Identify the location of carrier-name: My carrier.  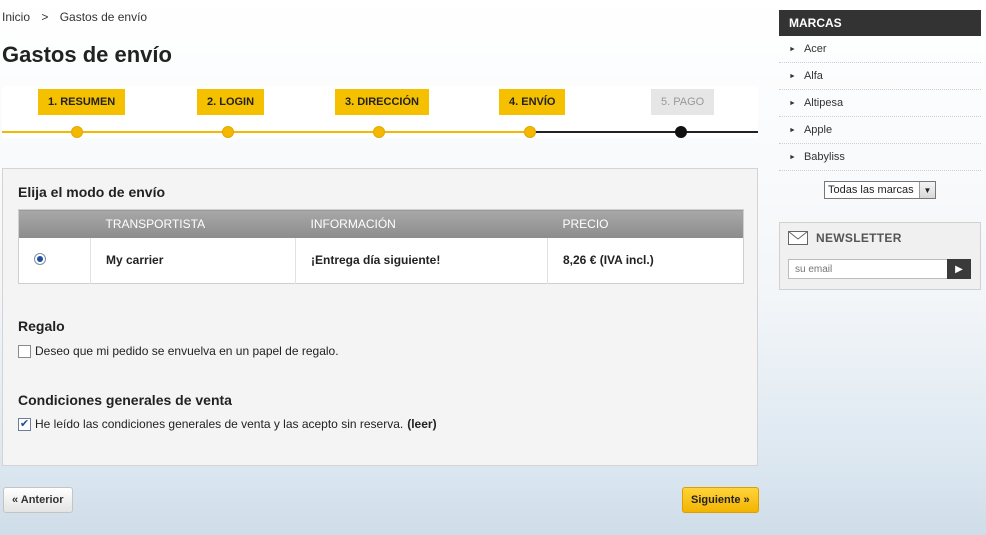
(193, 260).